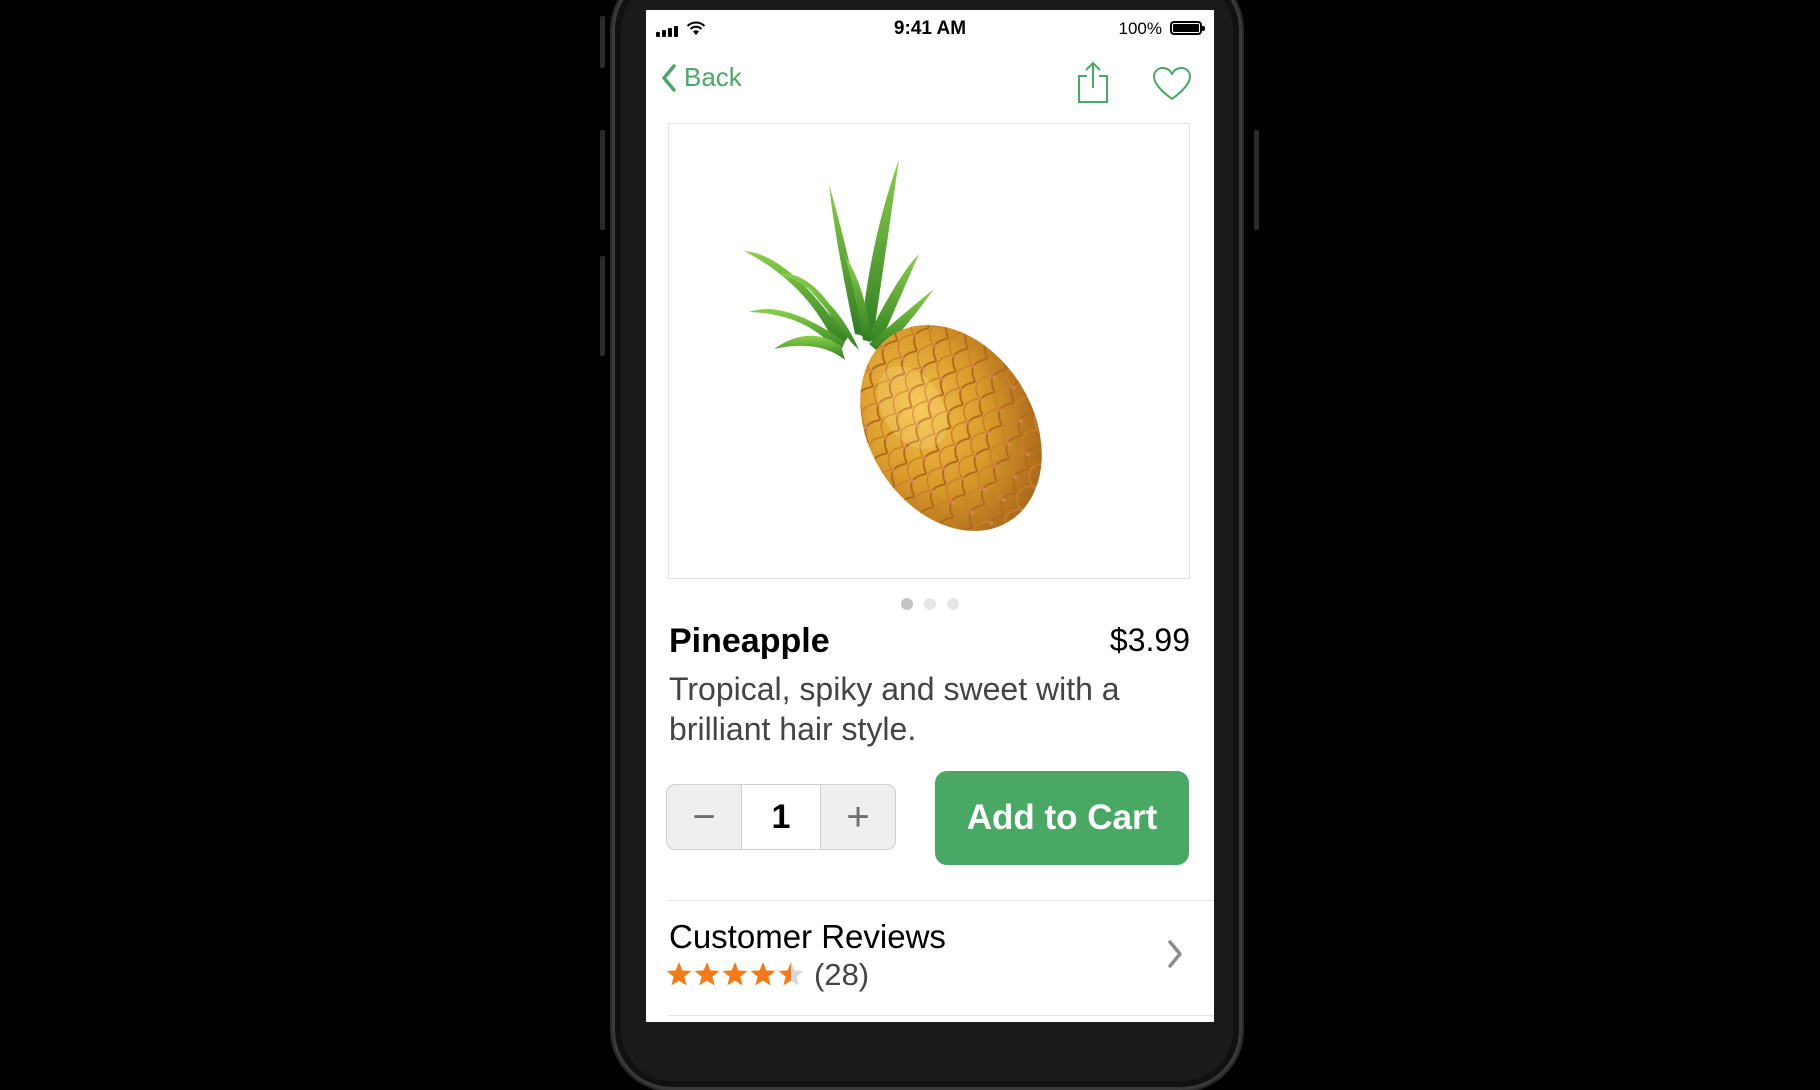 The width and height of the screenshot is (1820, 1090). Describe the element at coordinates (858, 817) in the screenshot. I see `increment-button: +` at that location.